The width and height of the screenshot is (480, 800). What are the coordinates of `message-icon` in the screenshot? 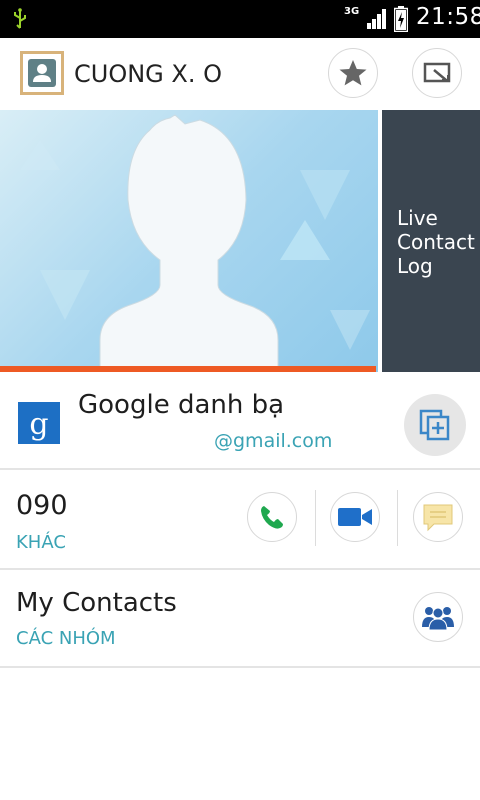 It's located at (438, 518).